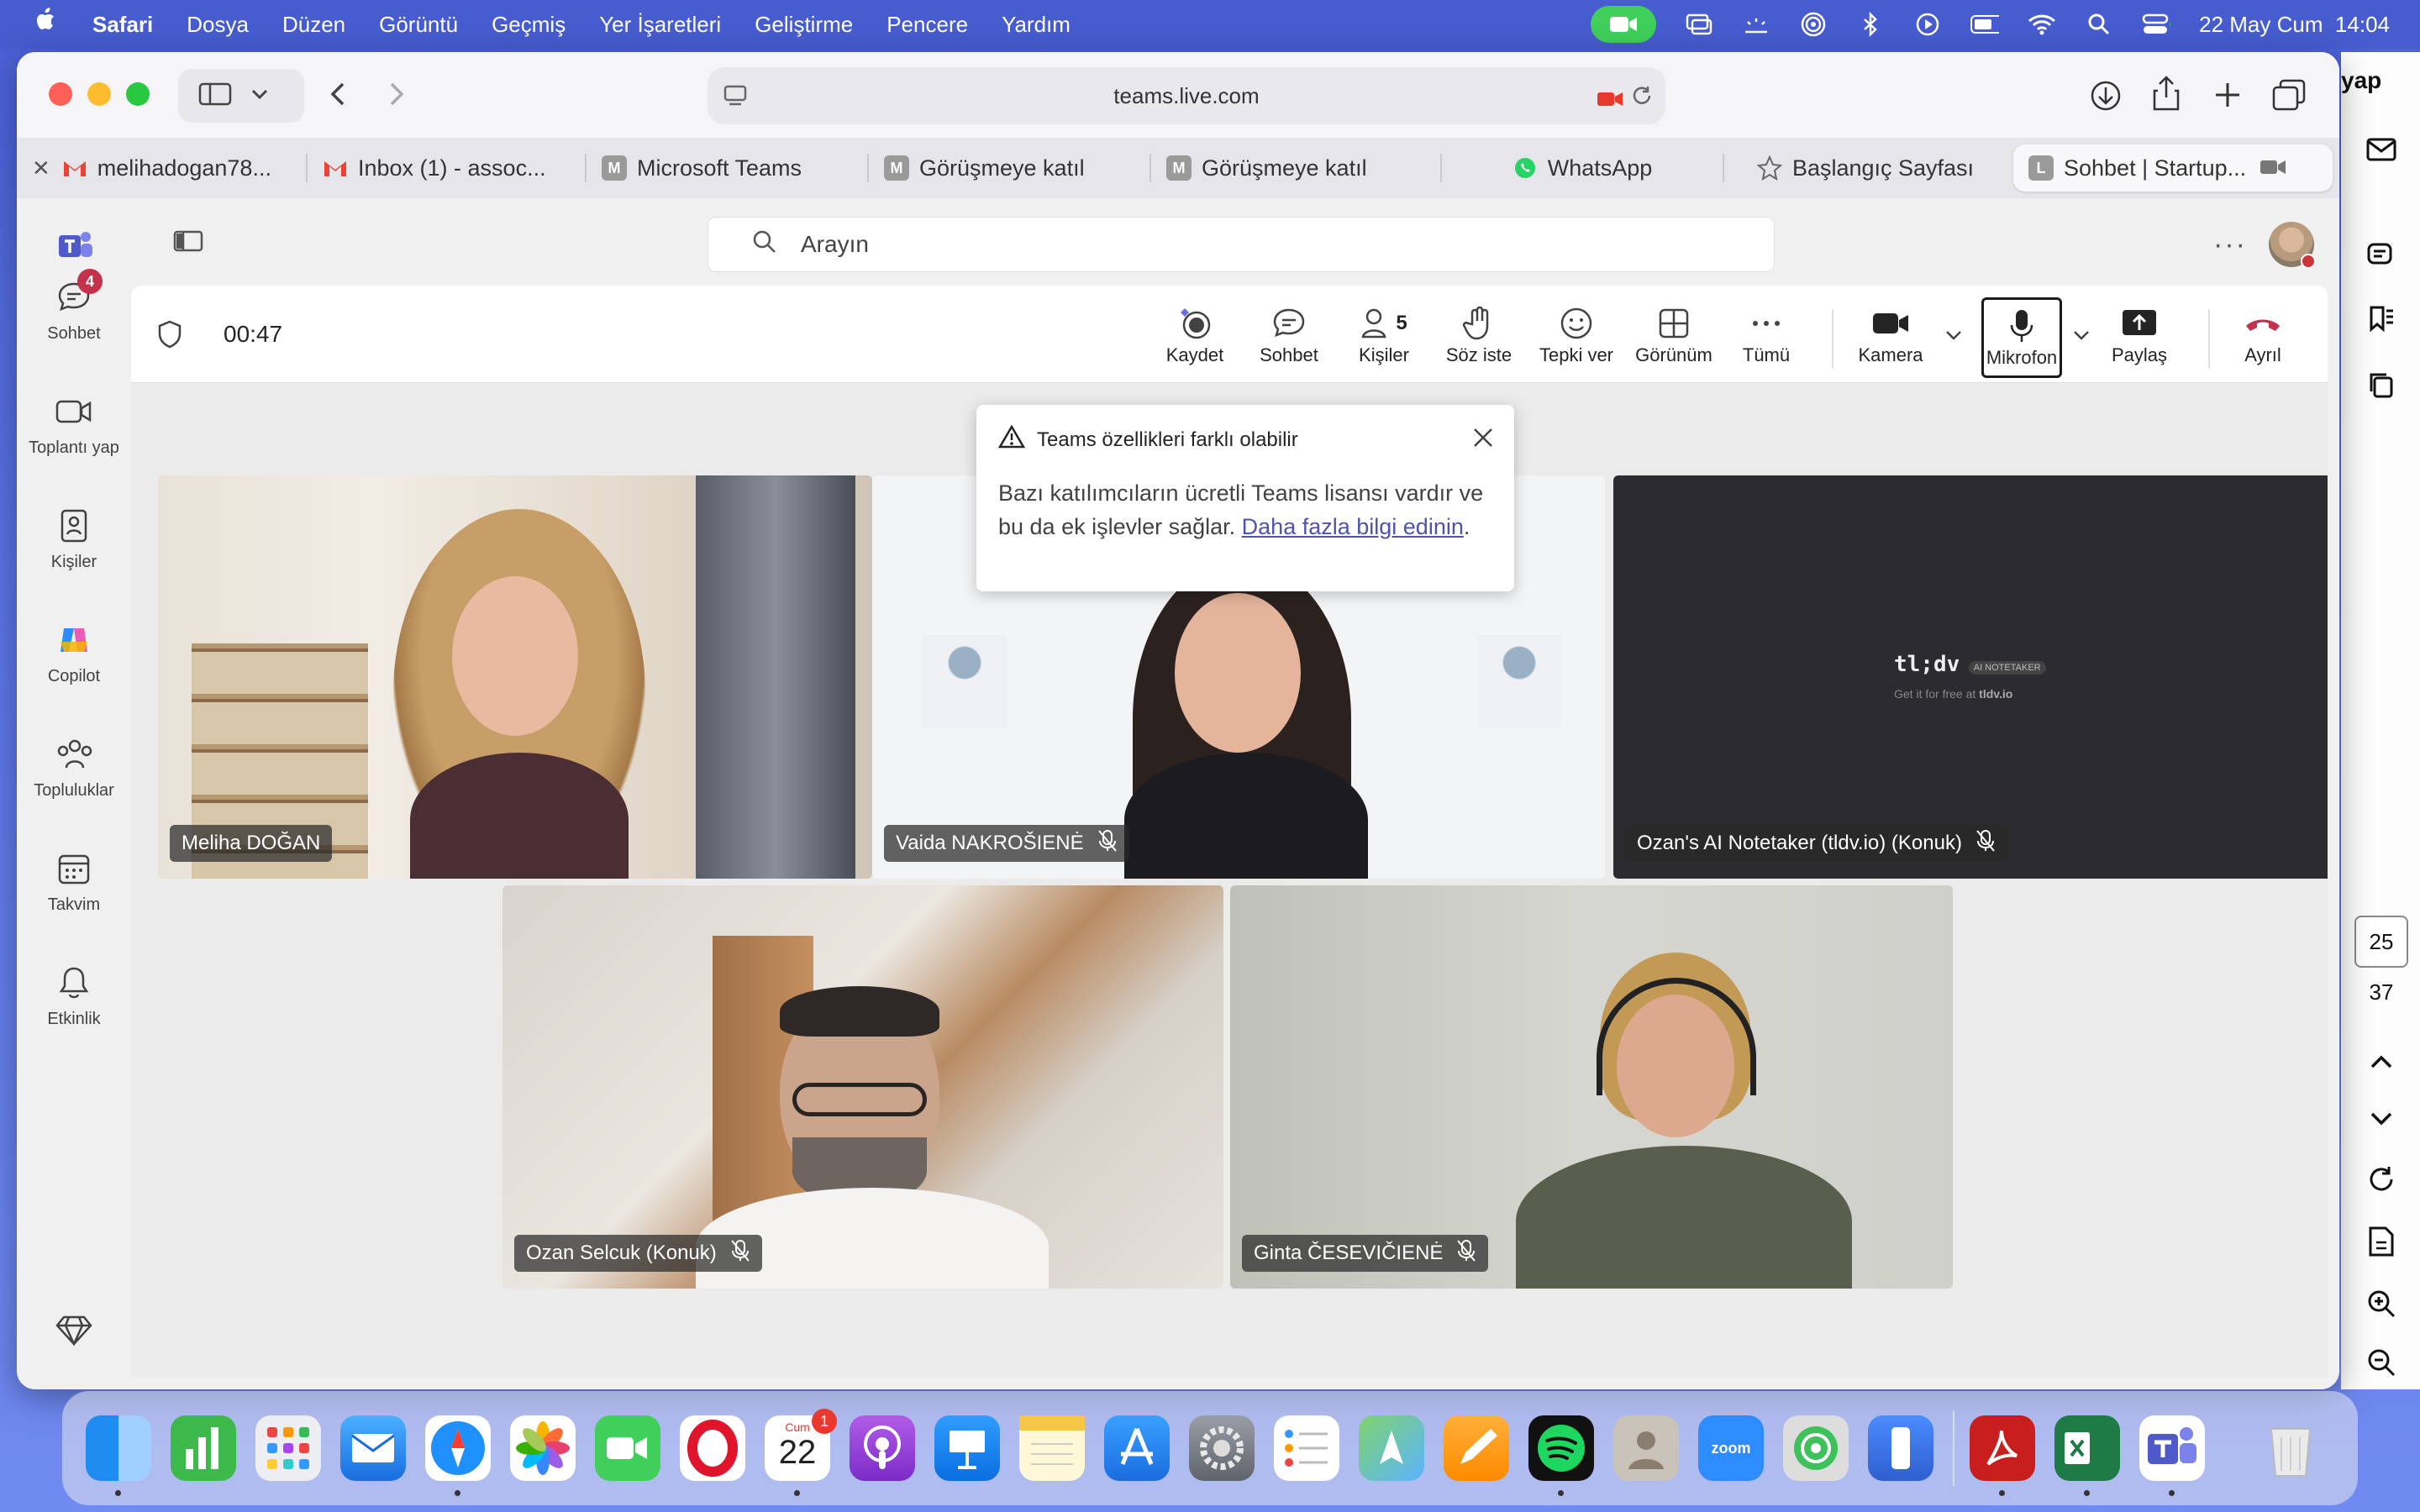 Image resolution: width=2420 pixels, height=1512 pixels. What do you see at coordinates (2042, 24) in the screenshot?
I see `wifi-icon` at bounding box center [2042, 24].